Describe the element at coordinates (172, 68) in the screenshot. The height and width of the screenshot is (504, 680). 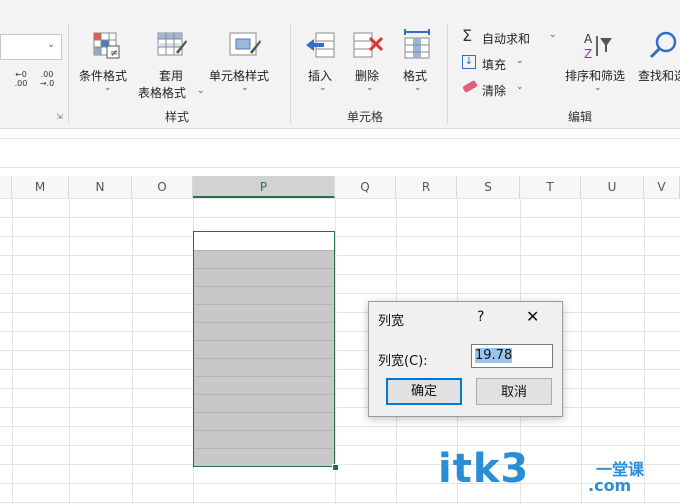
I see `format-as-table-button: 套用 表格格式 ⌄` at that location.